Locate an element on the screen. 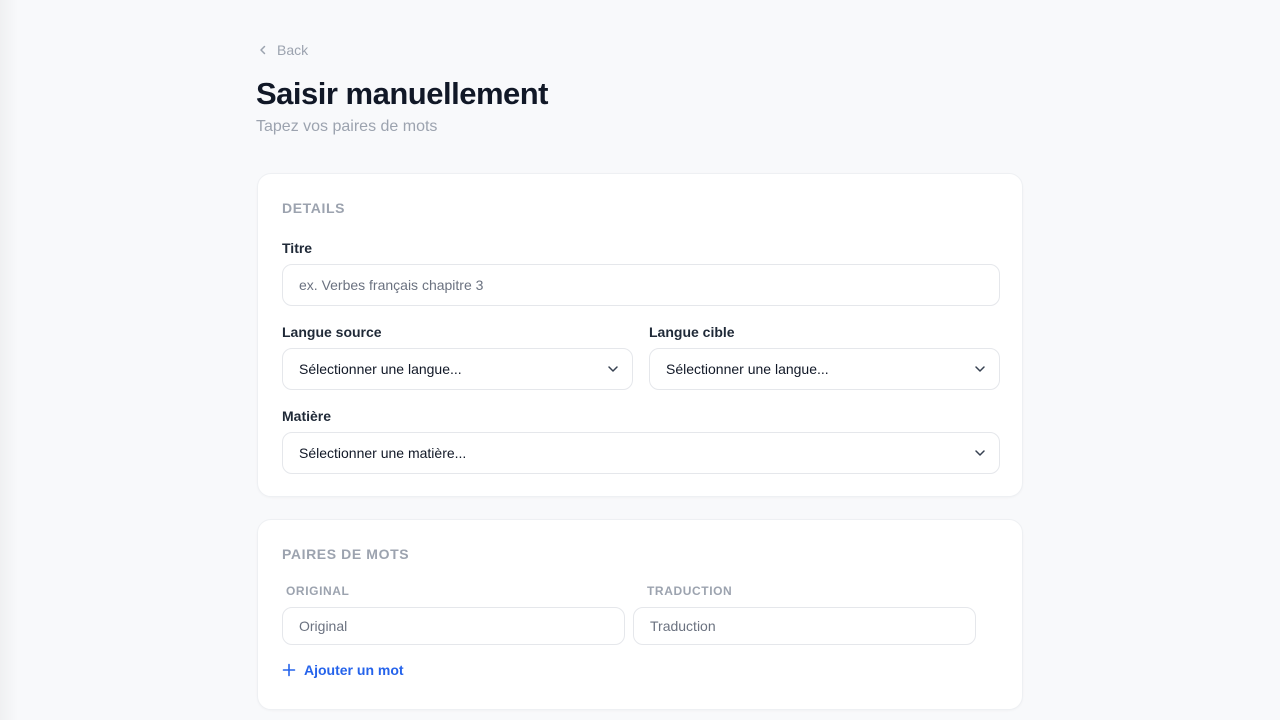 The width and height of the screenshot is (1280, 720). title-input: ex. Verbes français chapitre 3 is located at coordinates (641, 285).